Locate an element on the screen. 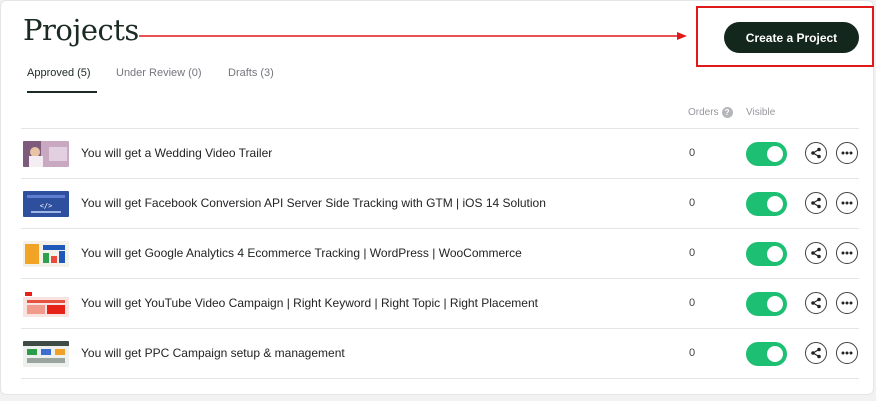 The height and width of the screenshot is (401, 876). project-thumbnail: </> is located at coordinates (46, 204).